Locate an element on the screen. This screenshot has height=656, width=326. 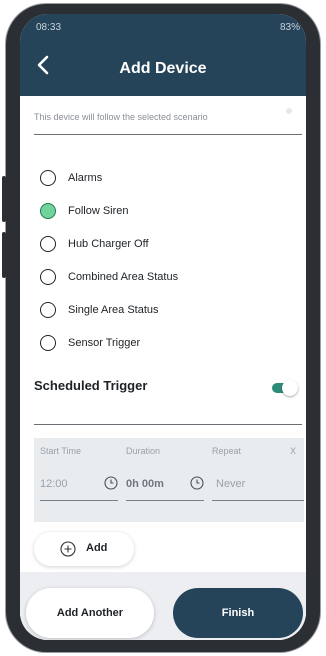
scroll-indicator is located at coordinates (289, 111).